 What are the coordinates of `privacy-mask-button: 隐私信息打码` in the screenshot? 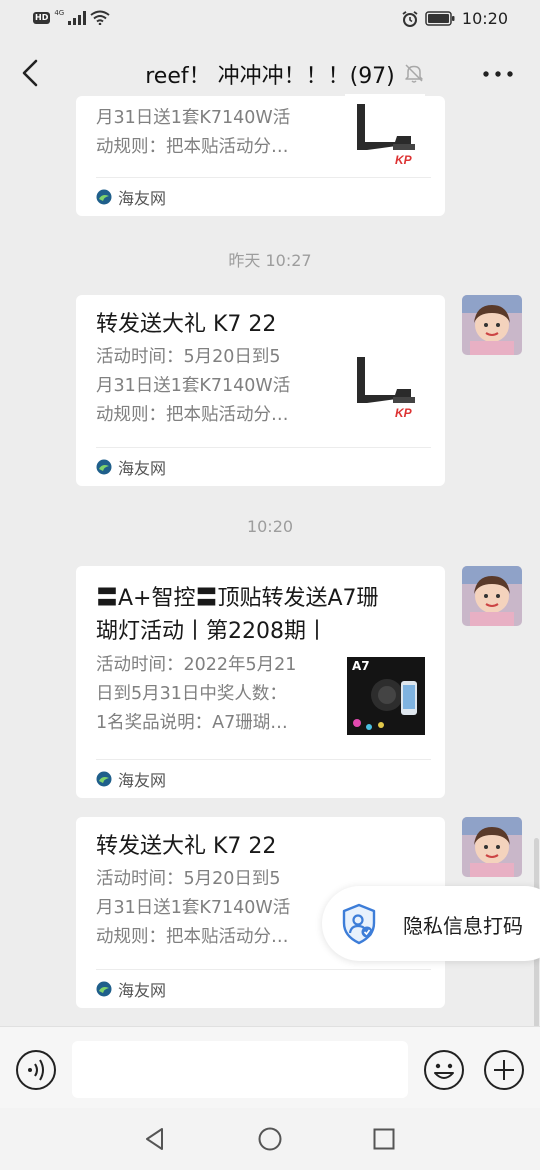 It's located at (431, 923).